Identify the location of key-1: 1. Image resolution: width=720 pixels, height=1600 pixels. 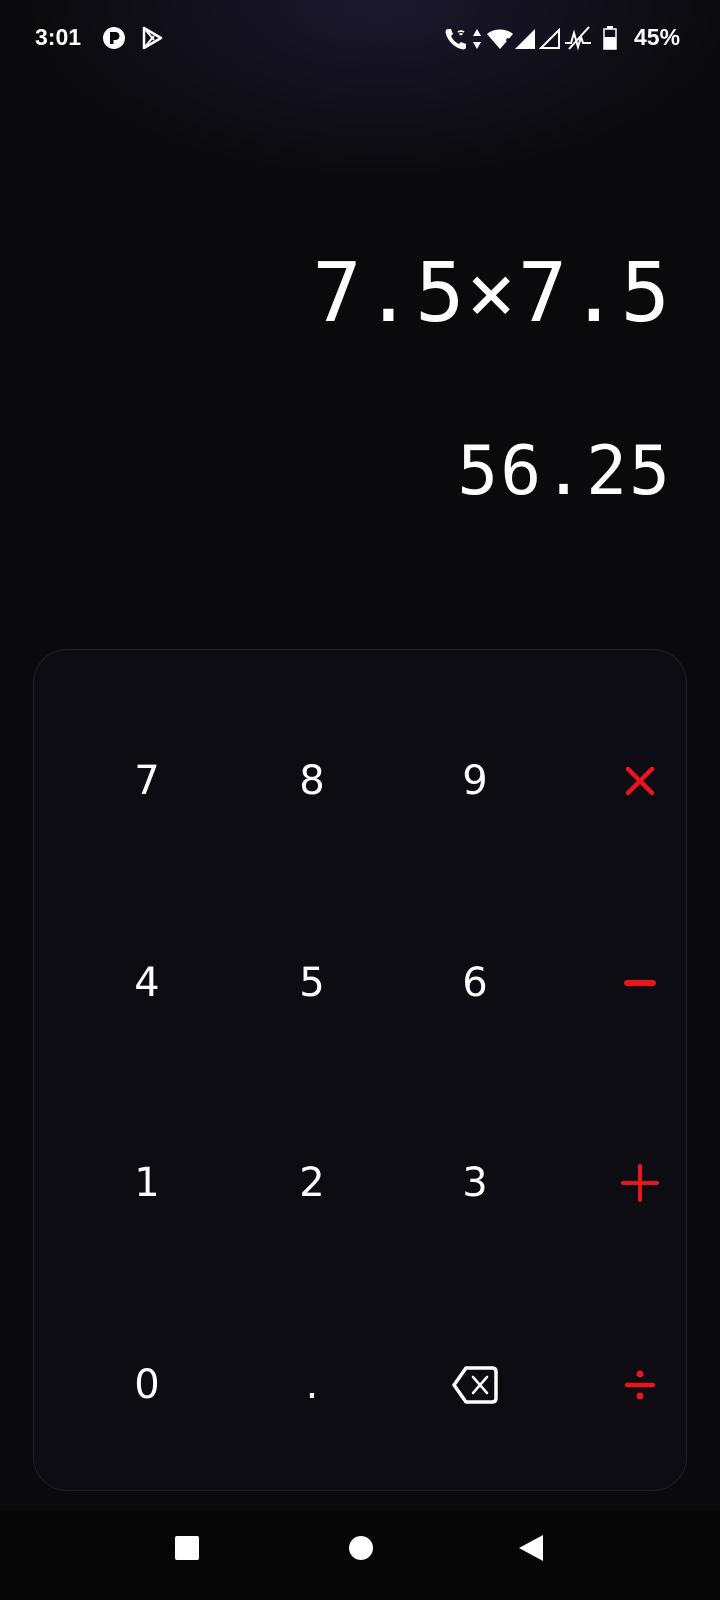
(147, 1183).